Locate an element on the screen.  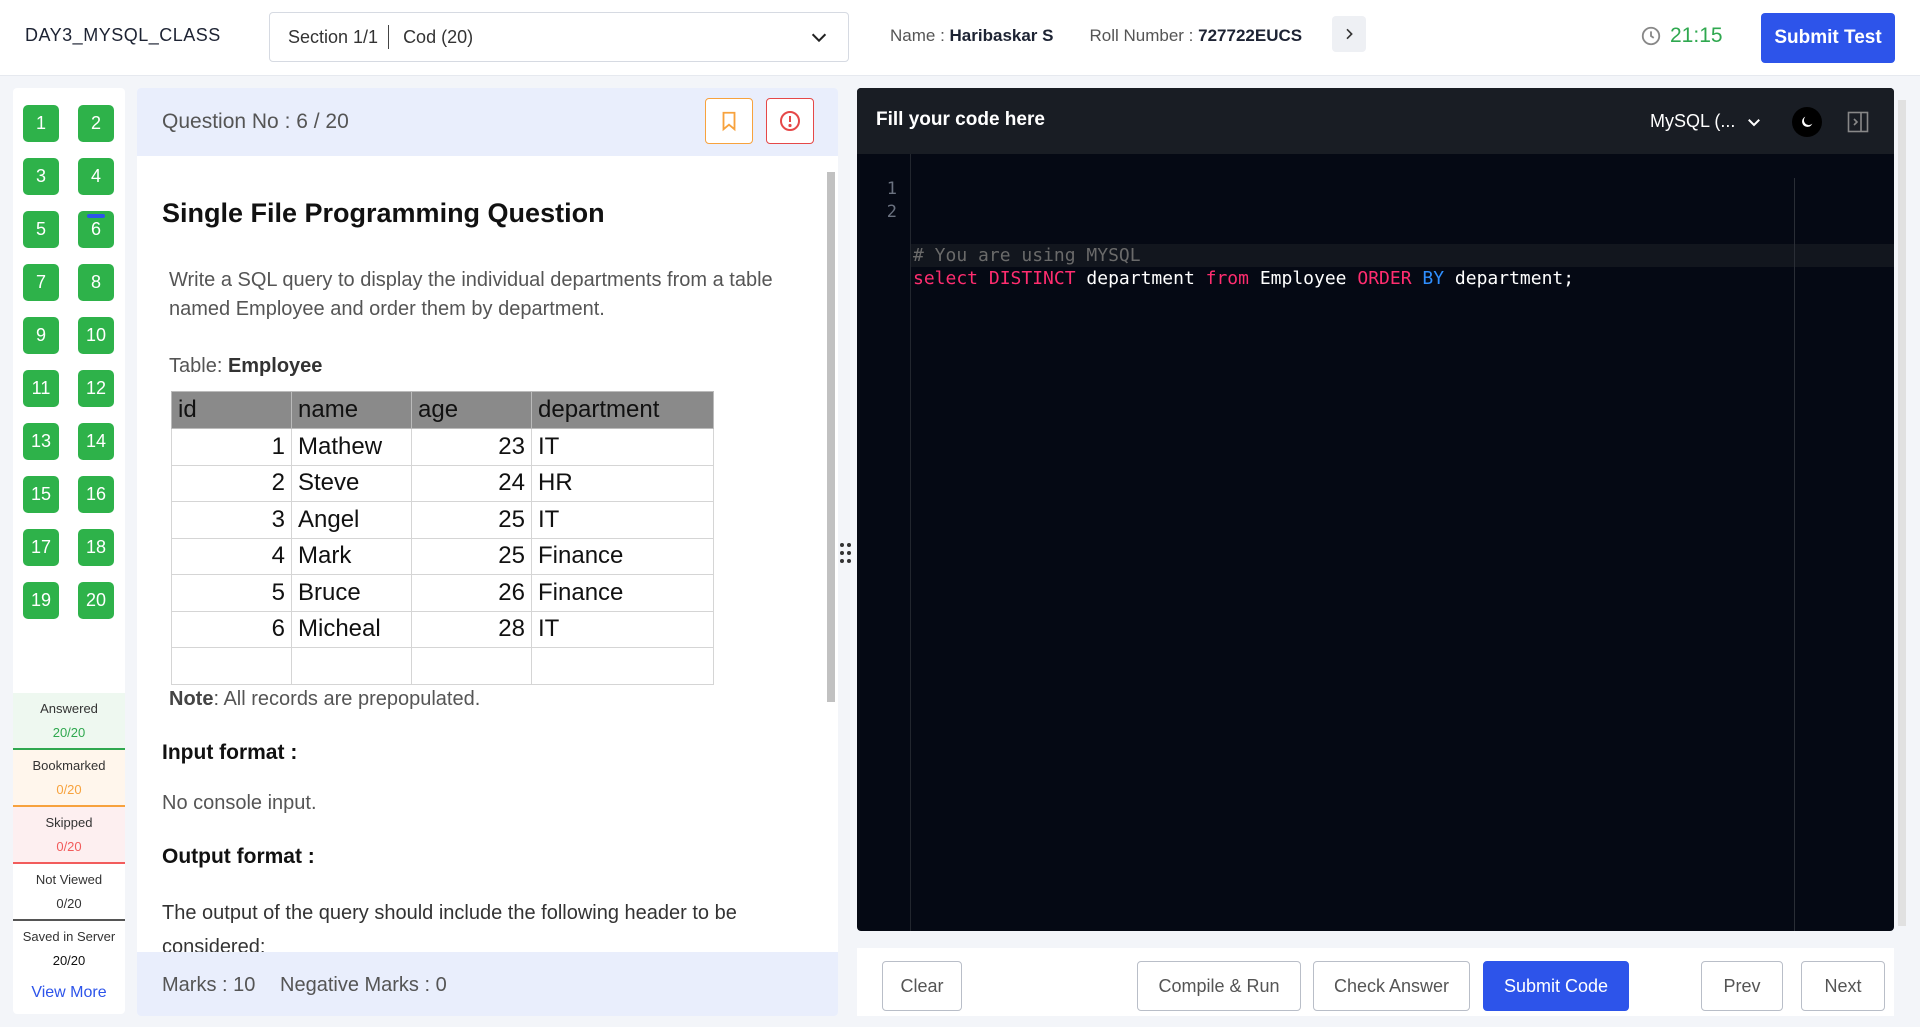
question-button-7: 7 is located at coordinates (41, 282).